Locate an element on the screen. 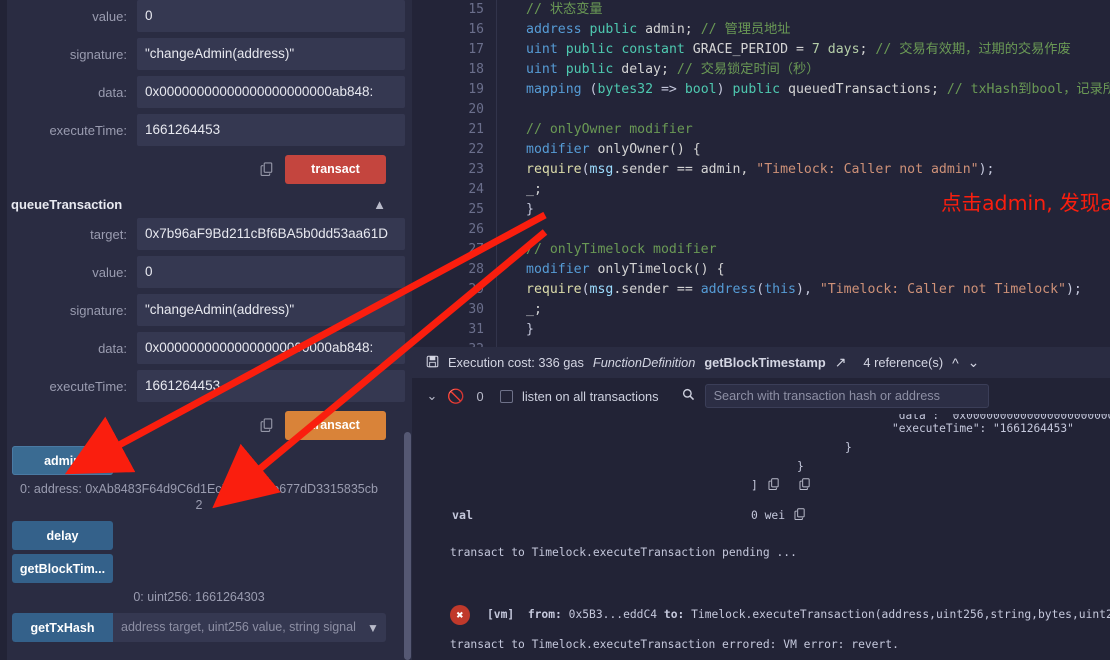 The image size is (1110, 660). line-number: 19 is located at coordinates (476, 89).